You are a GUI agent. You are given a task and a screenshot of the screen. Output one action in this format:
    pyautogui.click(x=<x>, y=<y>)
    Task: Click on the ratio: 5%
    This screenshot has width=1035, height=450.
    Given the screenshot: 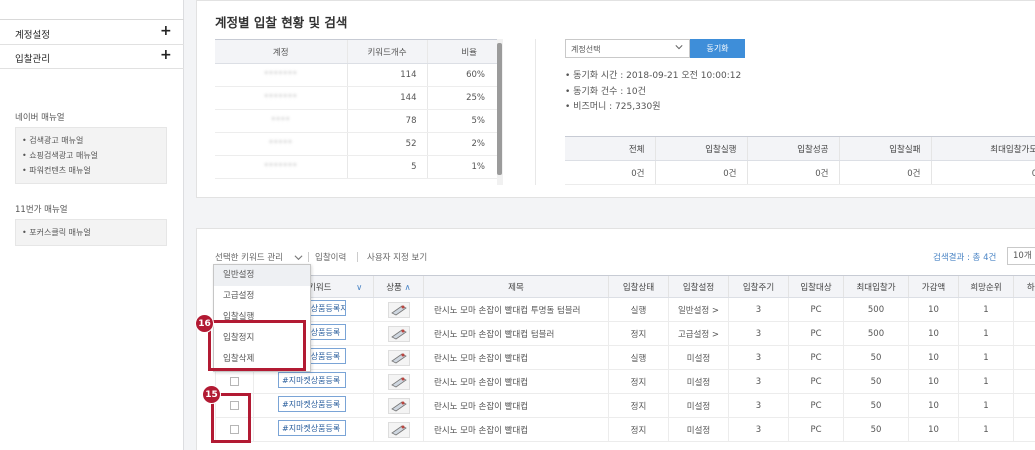 What is the action you would take?
    pyautogui.click(x=463, y=121)
    